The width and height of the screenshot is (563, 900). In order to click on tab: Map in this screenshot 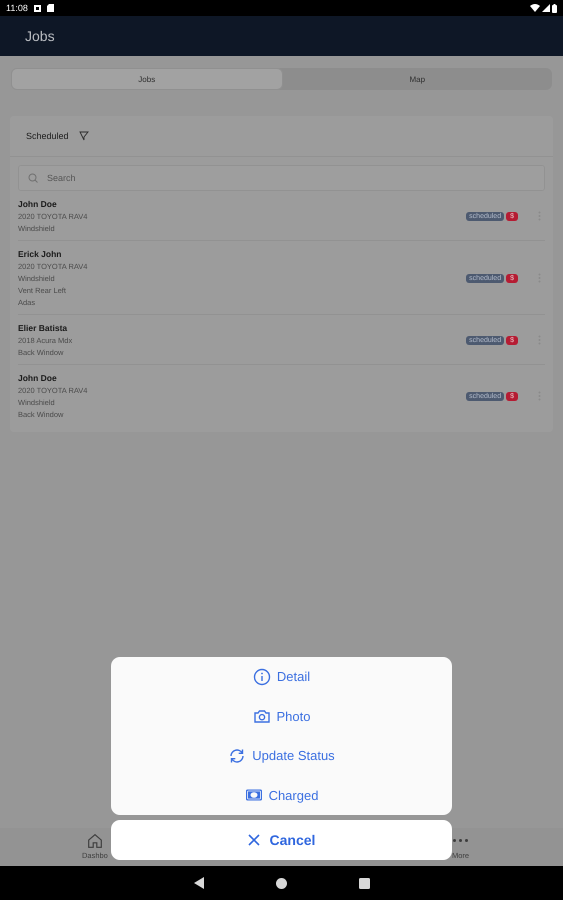, I will do `click(417, 79)`.